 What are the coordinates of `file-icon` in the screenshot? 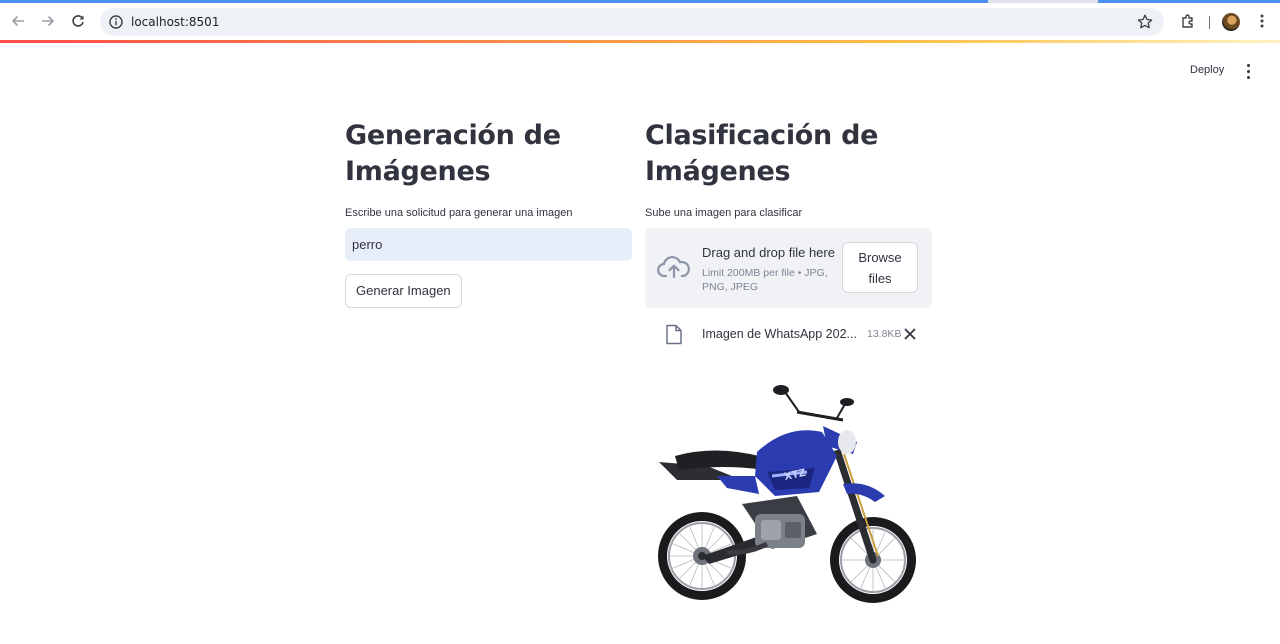 It's located at (674, 334).